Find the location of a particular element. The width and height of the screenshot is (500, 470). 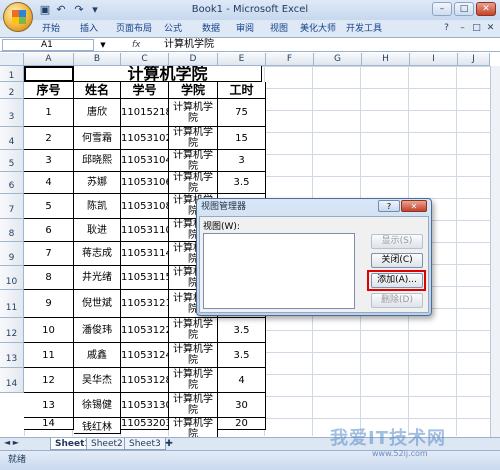

header-name: 姓名 is located at coordinates (97, 90).